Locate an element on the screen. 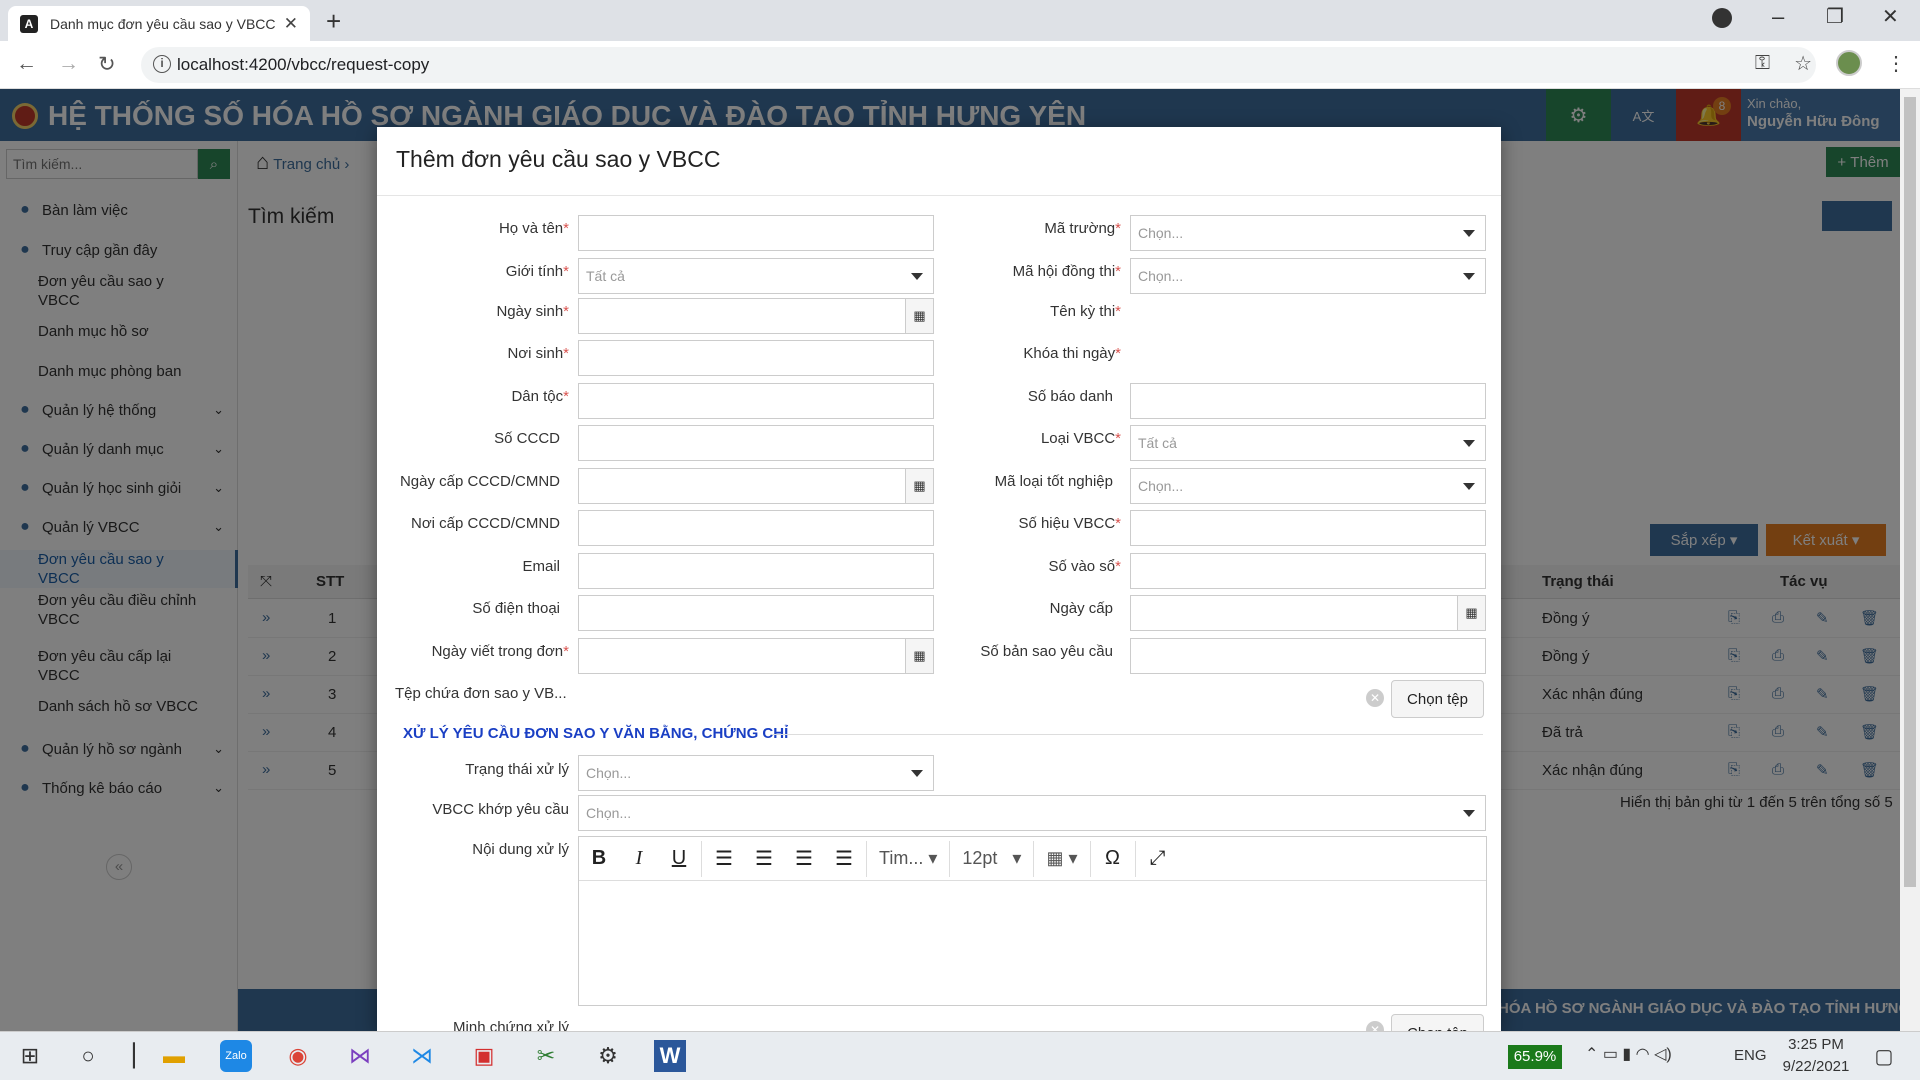  snipping-icon: ✂ is located at coordinates (546, 1056).